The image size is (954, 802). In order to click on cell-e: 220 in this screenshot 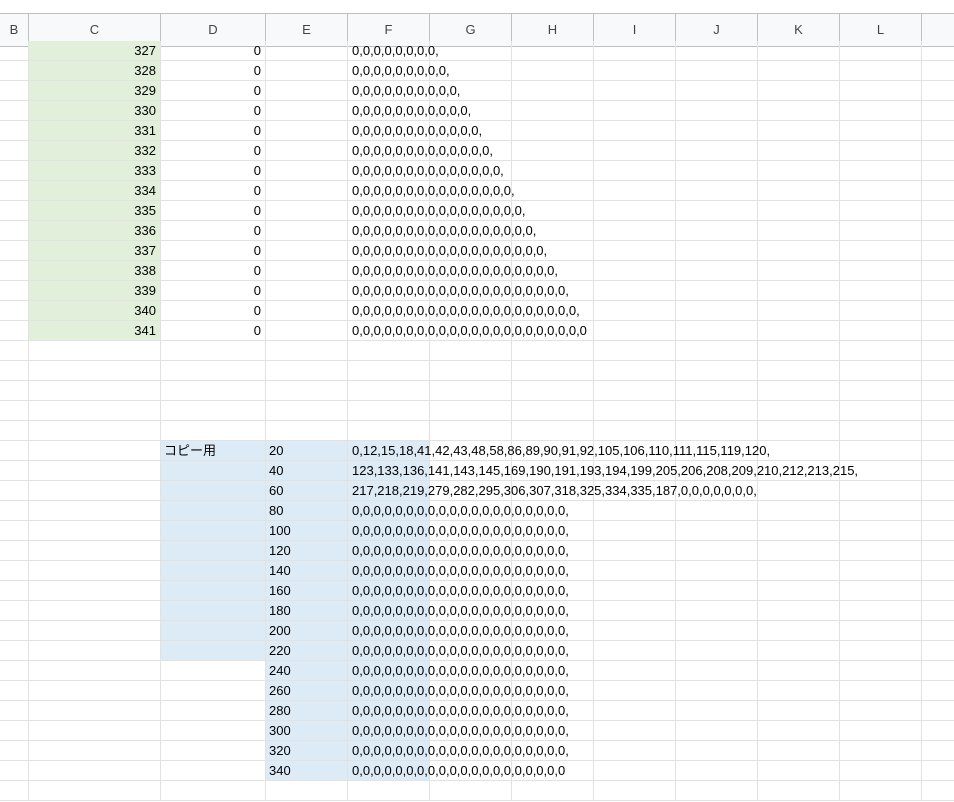, I will do `click(307, 651)`.